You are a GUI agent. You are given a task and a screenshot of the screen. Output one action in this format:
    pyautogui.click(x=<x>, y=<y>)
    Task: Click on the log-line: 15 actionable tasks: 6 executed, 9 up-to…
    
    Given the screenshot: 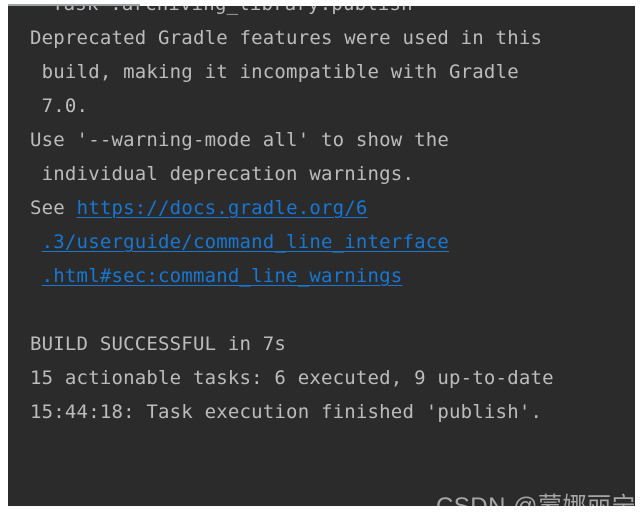 What is the action you would take?
    pyautogui.click(x=292, y=378)
    